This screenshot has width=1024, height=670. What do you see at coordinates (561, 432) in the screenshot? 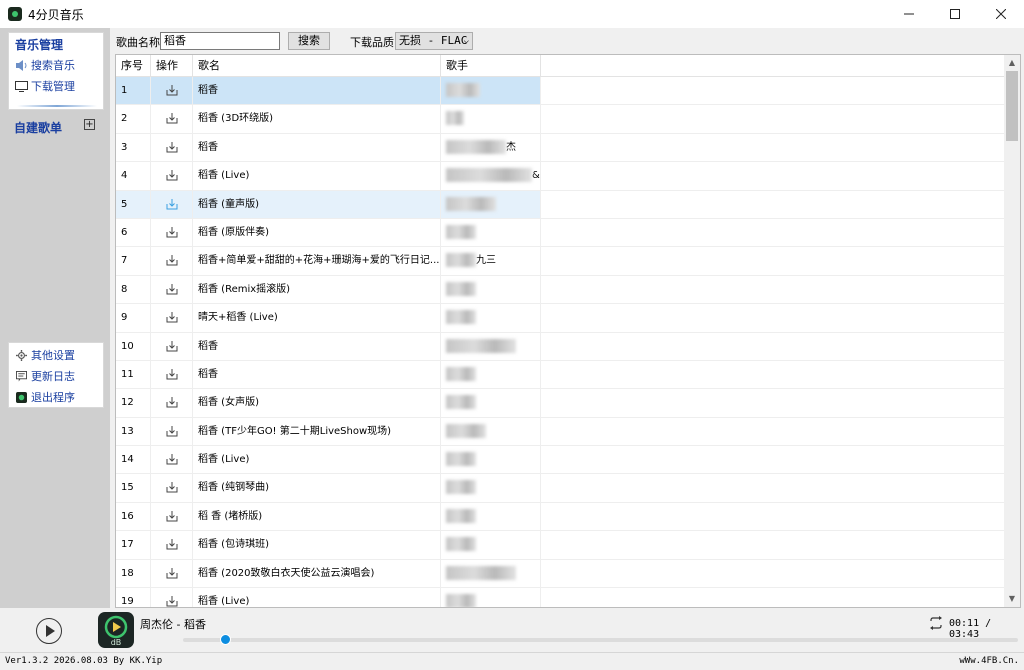
I see `table-row: 13 稻香 (TF少年GO! 第二十期LiveShow现场)` at bounding box center [561, 432].